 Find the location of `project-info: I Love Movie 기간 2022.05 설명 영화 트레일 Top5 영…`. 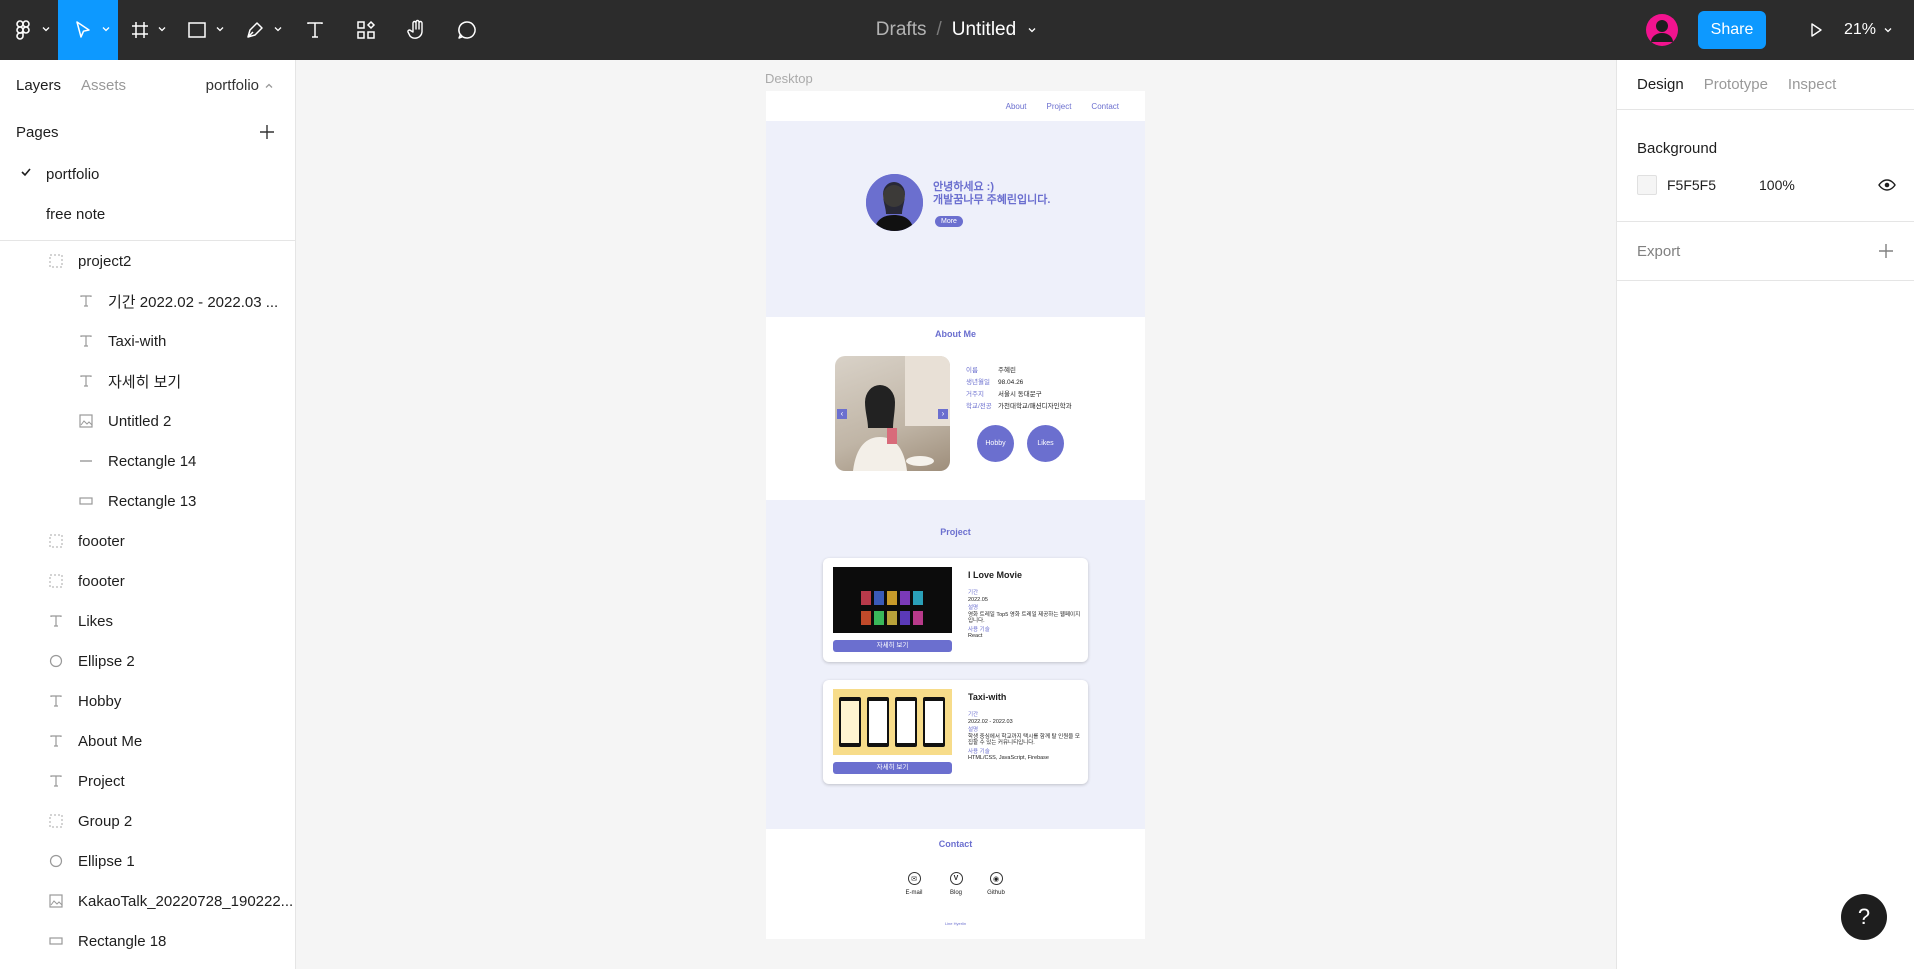

project-info: I Love Movie 기간 2022.05 설명 영화 트레일 Top5 영… is located at coordinates (1025, 606).